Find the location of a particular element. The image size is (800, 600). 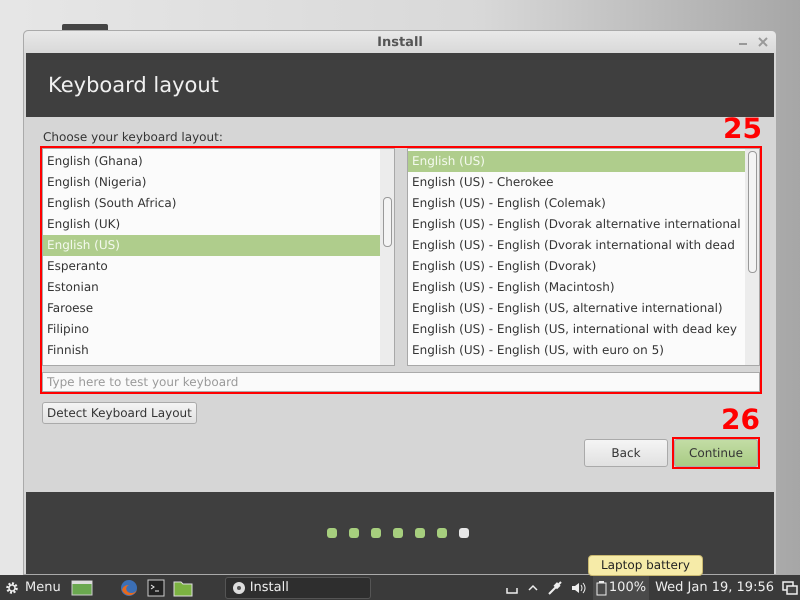

gear-icon is located at coordinates (12, 588).